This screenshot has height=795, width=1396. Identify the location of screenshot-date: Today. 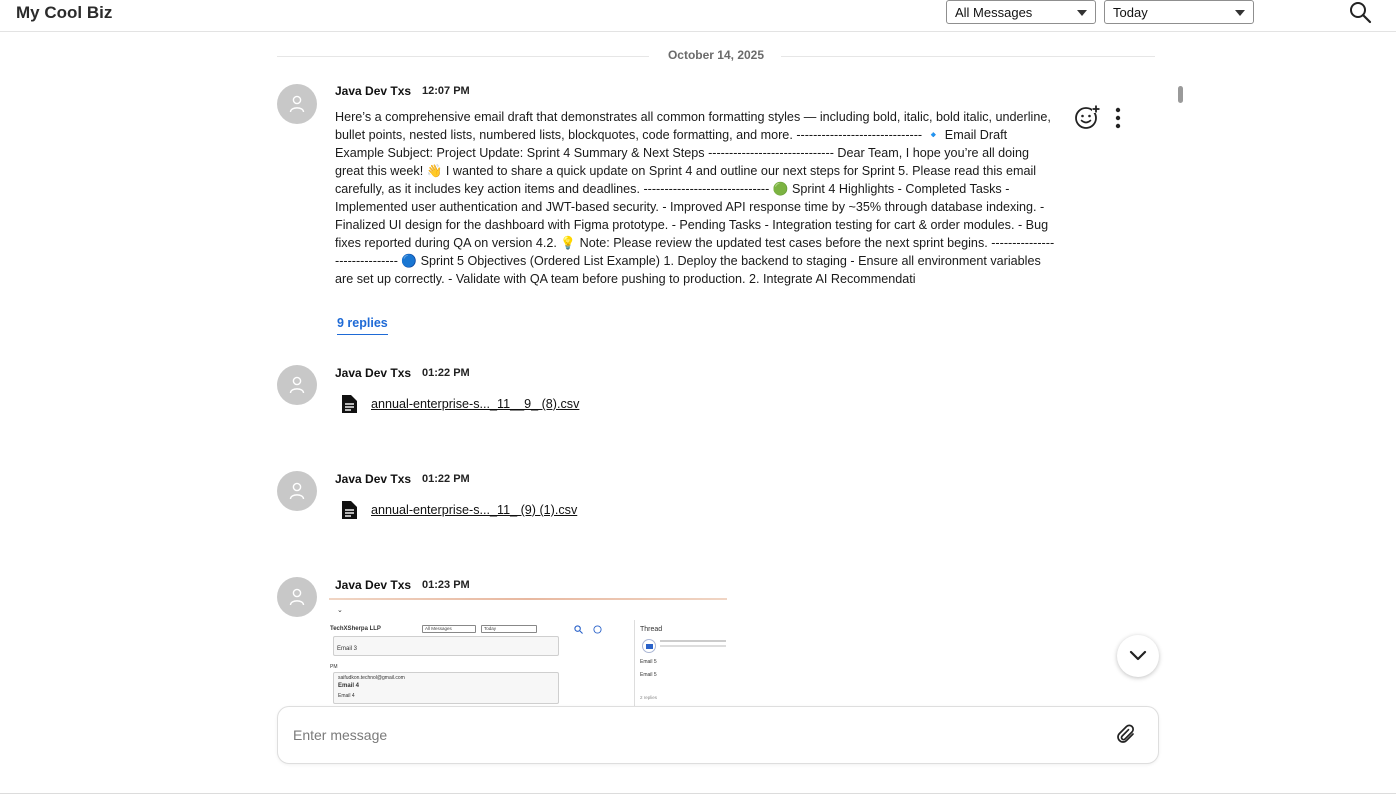
(509, 629).